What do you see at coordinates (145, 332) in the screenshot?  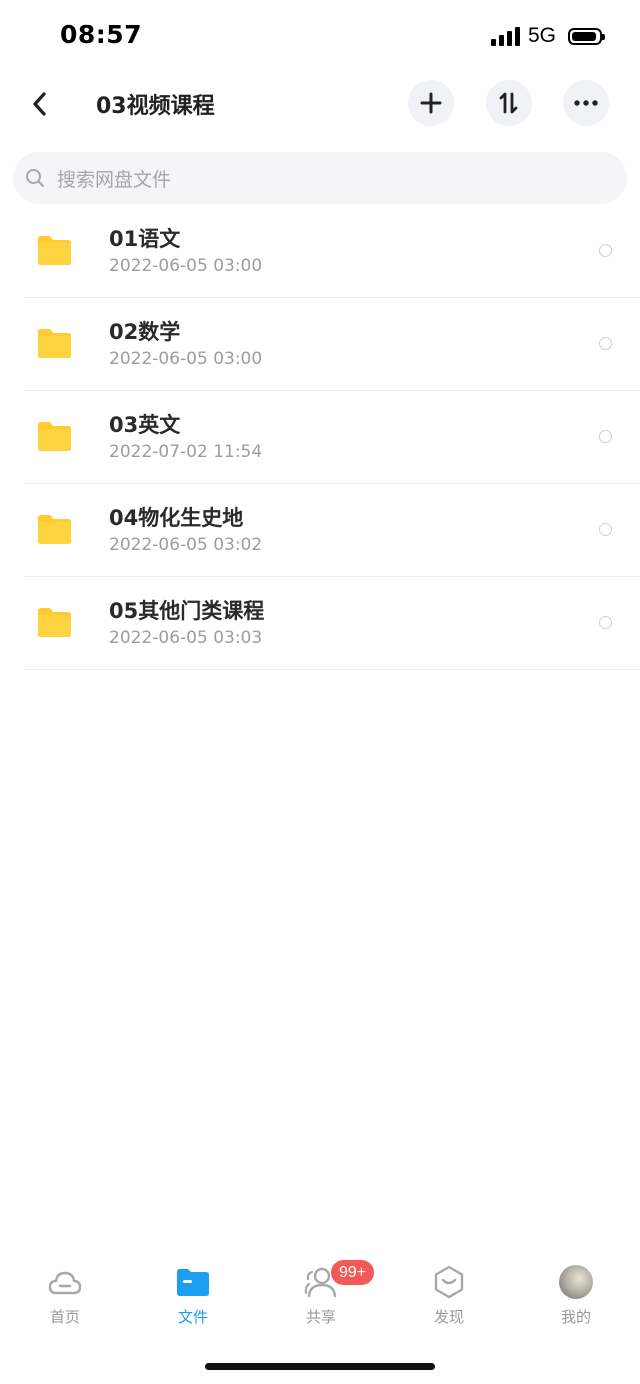 I see `folder-name: 02数学` at bounding box center [145, 332].